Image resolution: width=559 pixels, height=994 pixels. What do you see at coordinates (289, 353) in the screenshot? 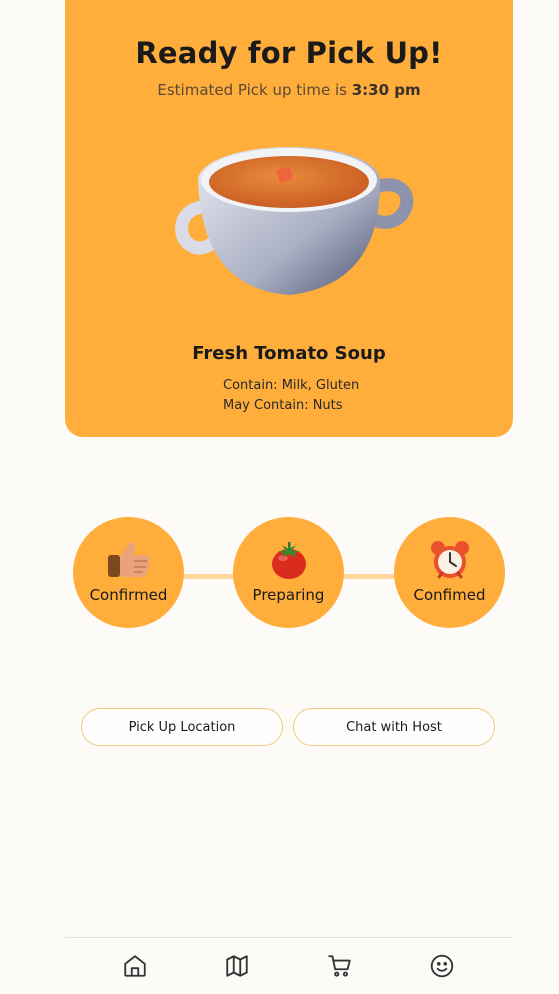
I see `dish-name: Fresh Tomato Soup` at bounding box center [289, 353].